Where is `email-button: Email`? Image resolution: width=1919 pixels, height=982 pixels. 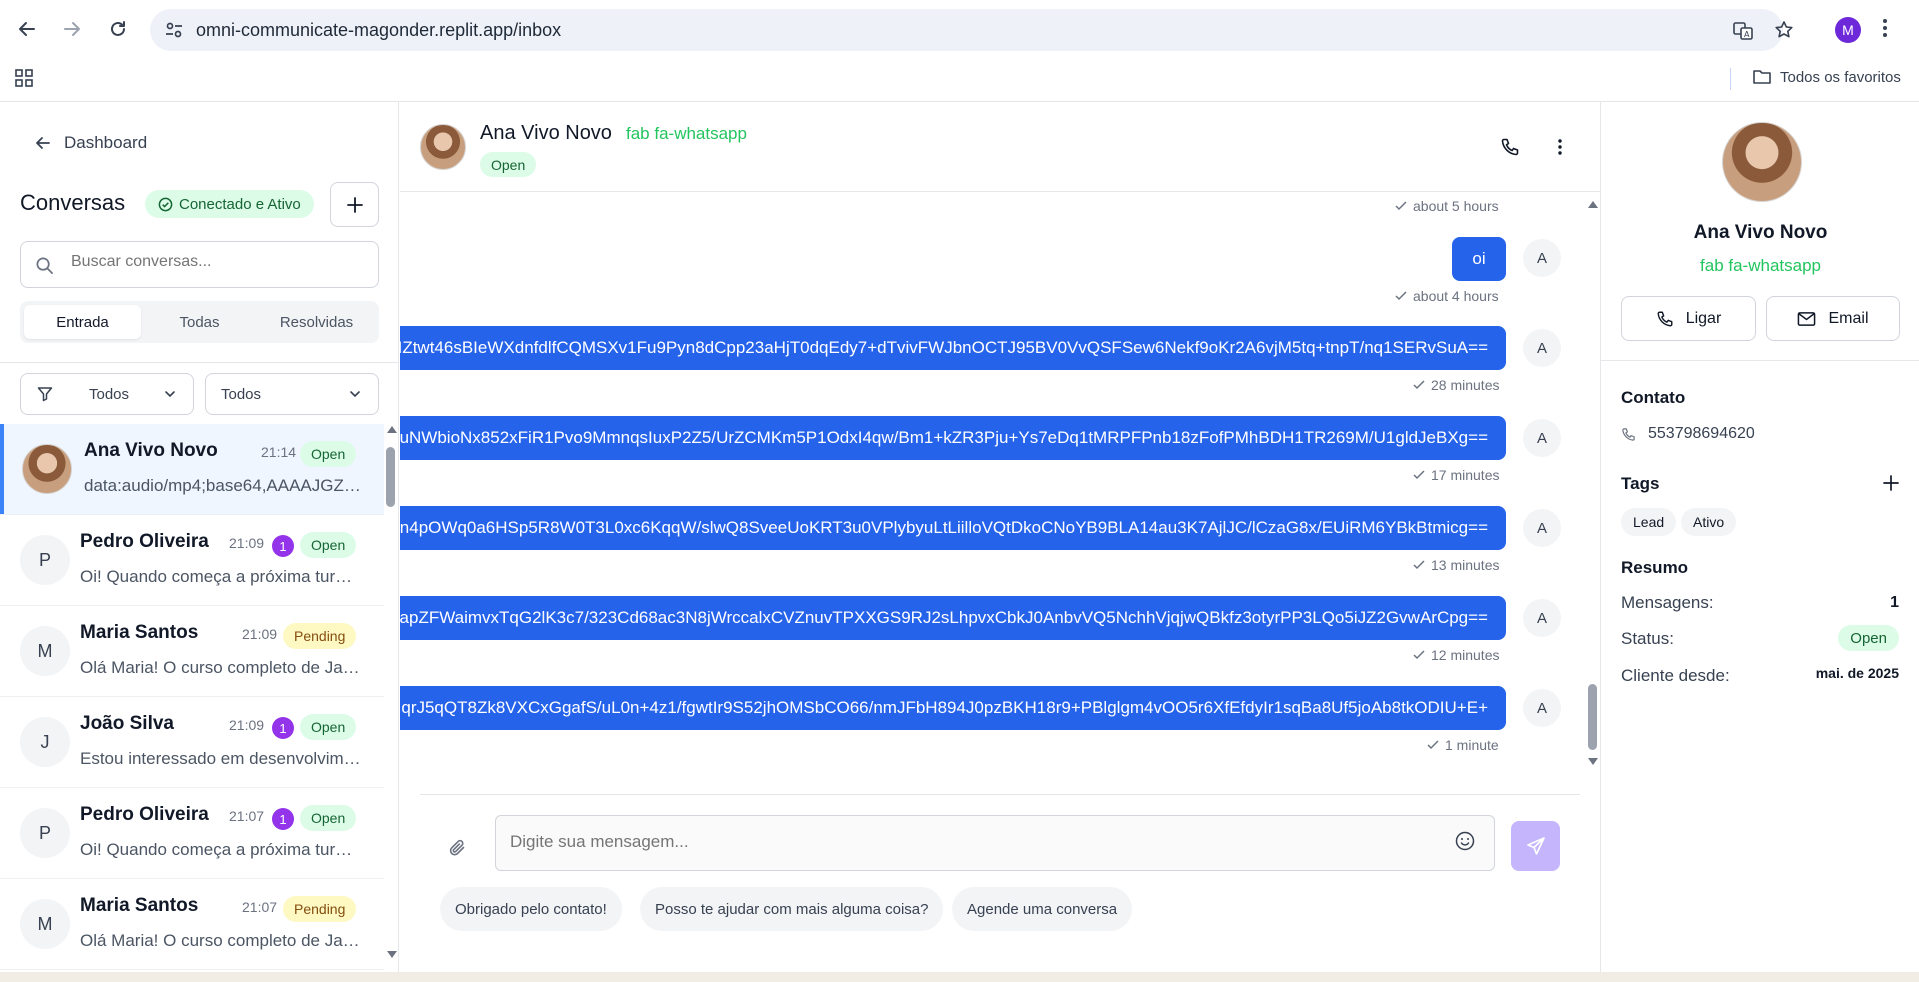
email-button: Email is located at coordinates (1833, 318).